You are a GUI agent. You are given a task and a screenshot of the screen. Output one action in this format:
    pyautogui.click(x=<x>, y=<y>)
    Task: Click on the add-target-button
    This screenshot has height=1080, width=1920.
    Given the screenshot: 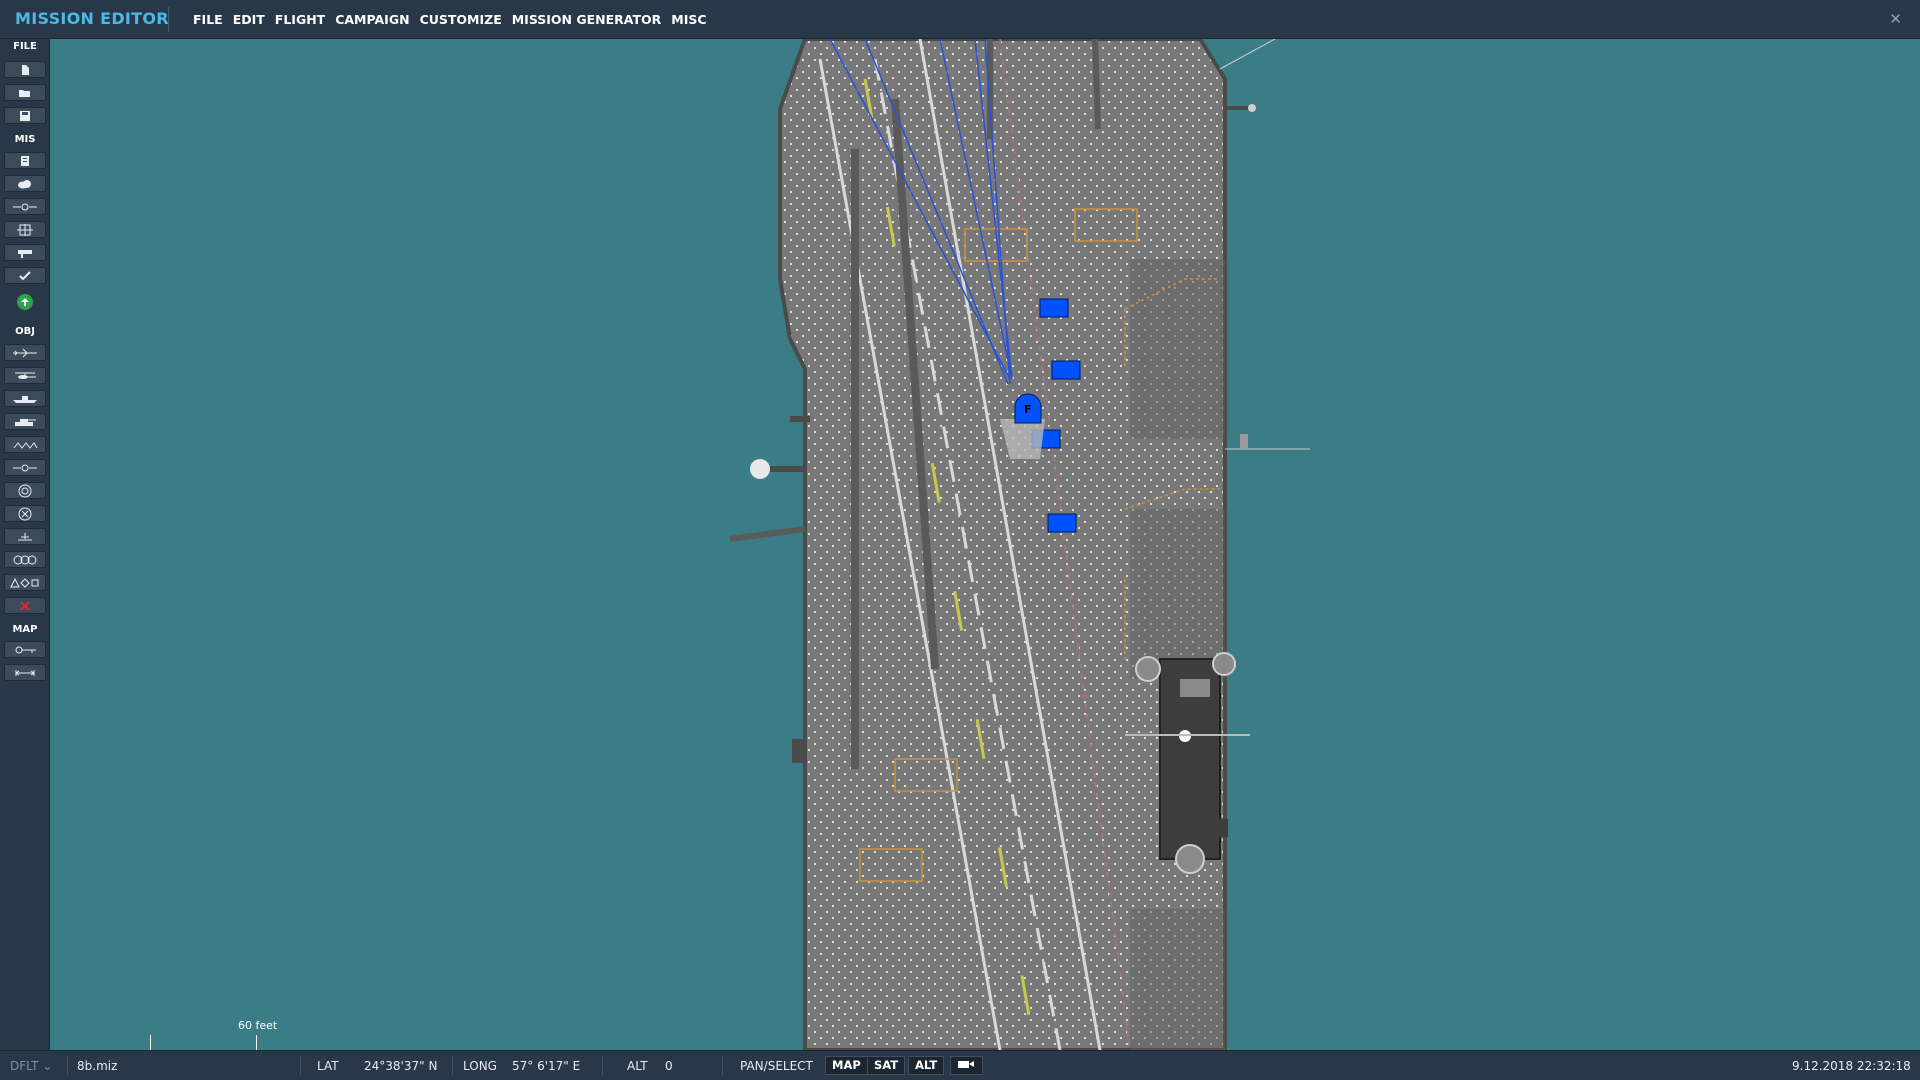 What is the action you would take?
    pyautogui.click(x=25, y=490)
    